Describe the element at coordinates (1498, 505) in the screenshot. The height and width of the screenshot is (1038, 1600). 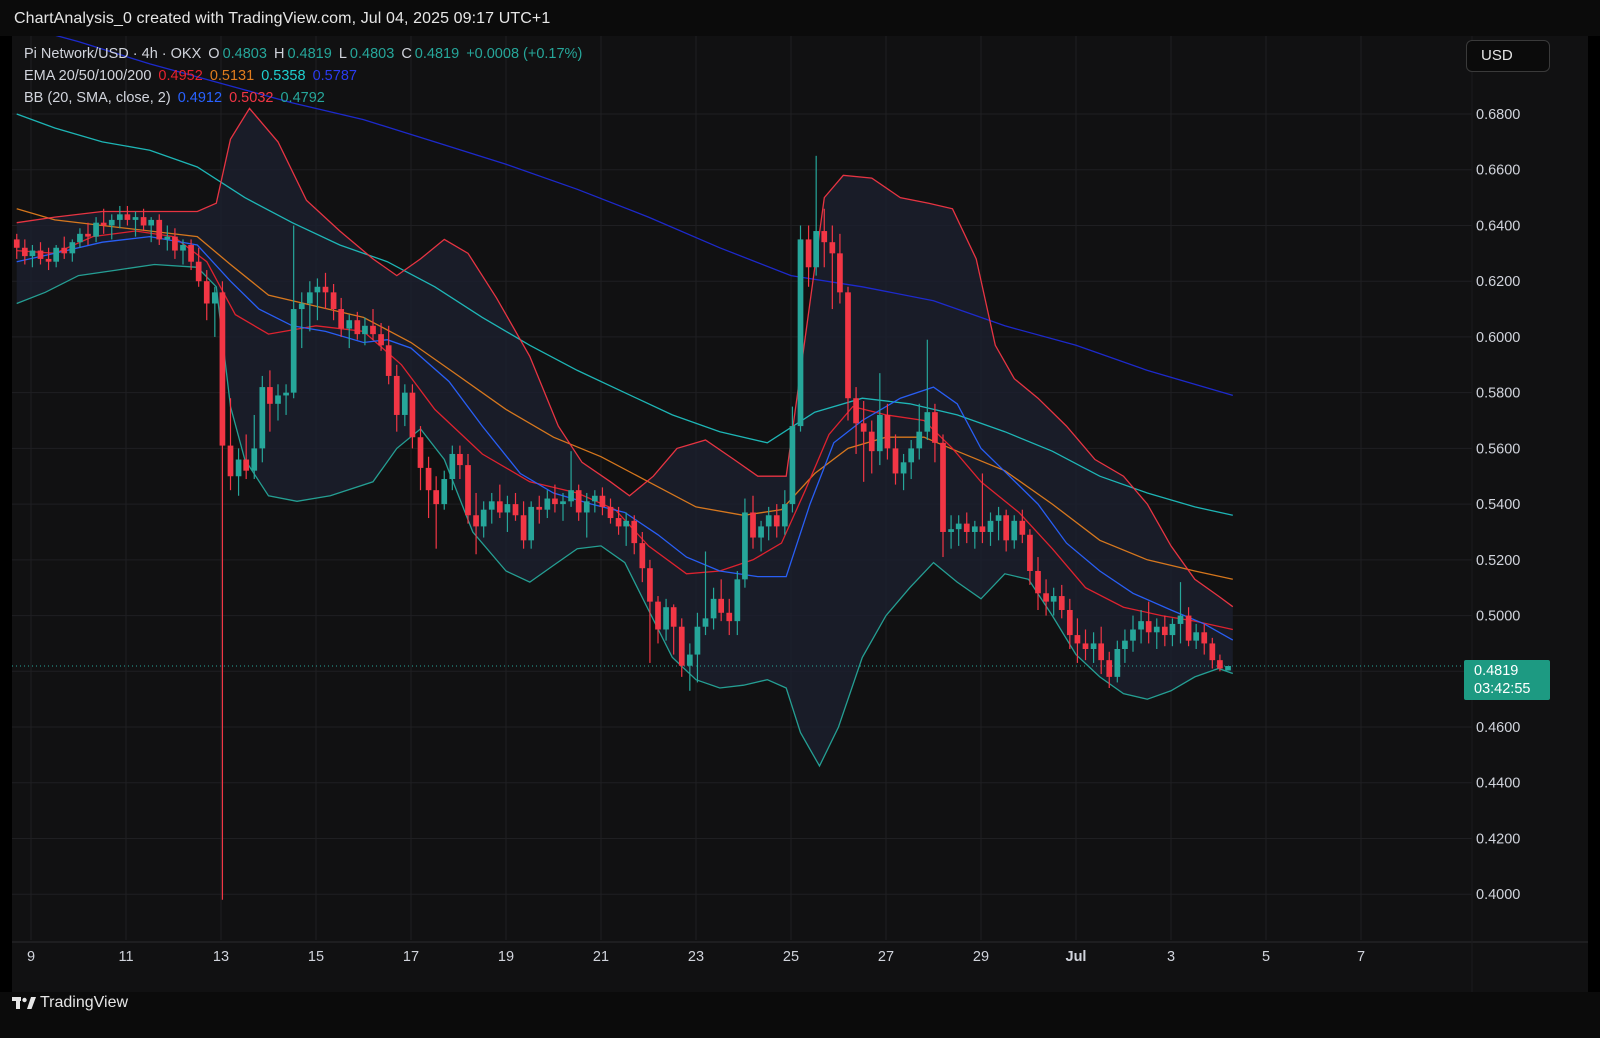
I see `y-tick-label: 0.5400` at that location.